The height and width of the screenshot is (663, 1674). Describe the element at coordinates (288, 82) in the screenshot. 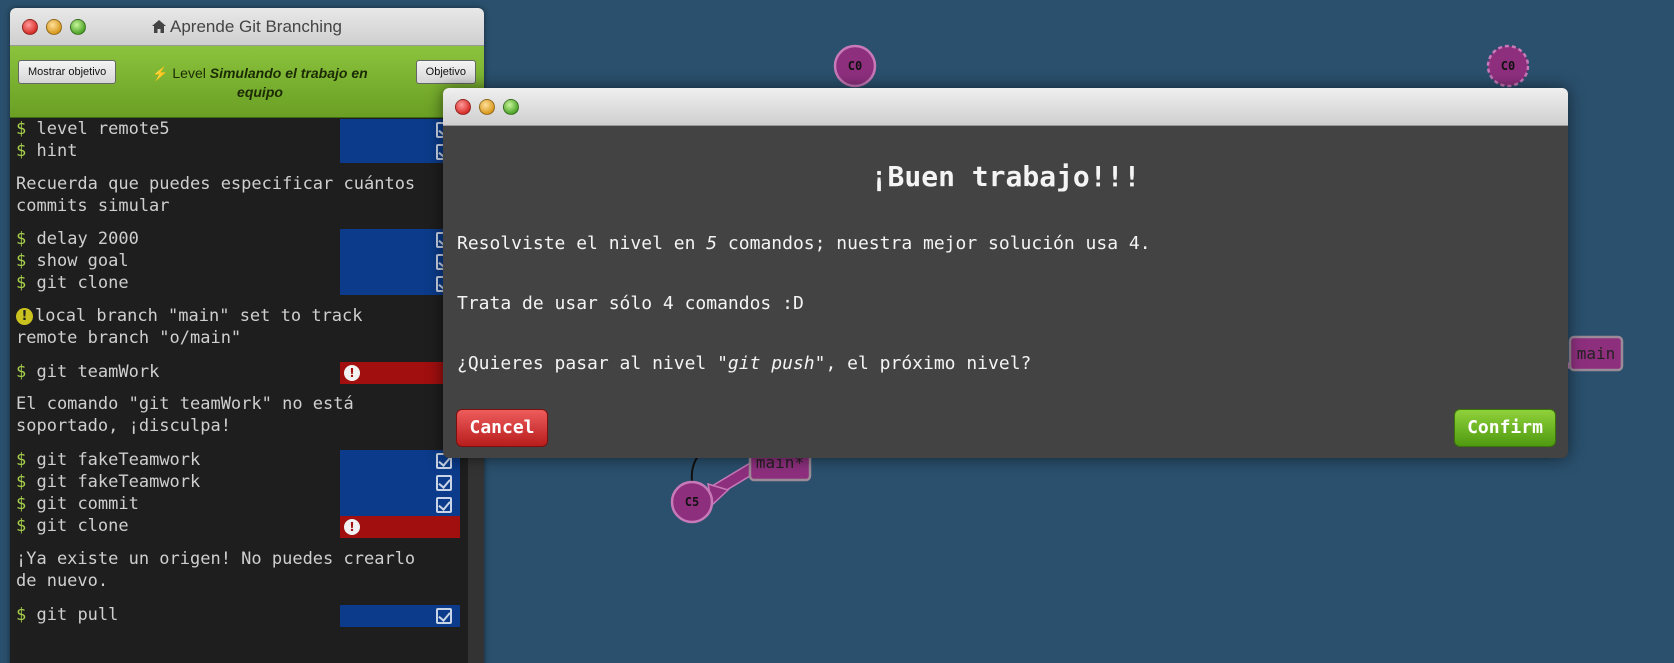

I see `level-name: Simulando el trabajo en equipo` at that location.